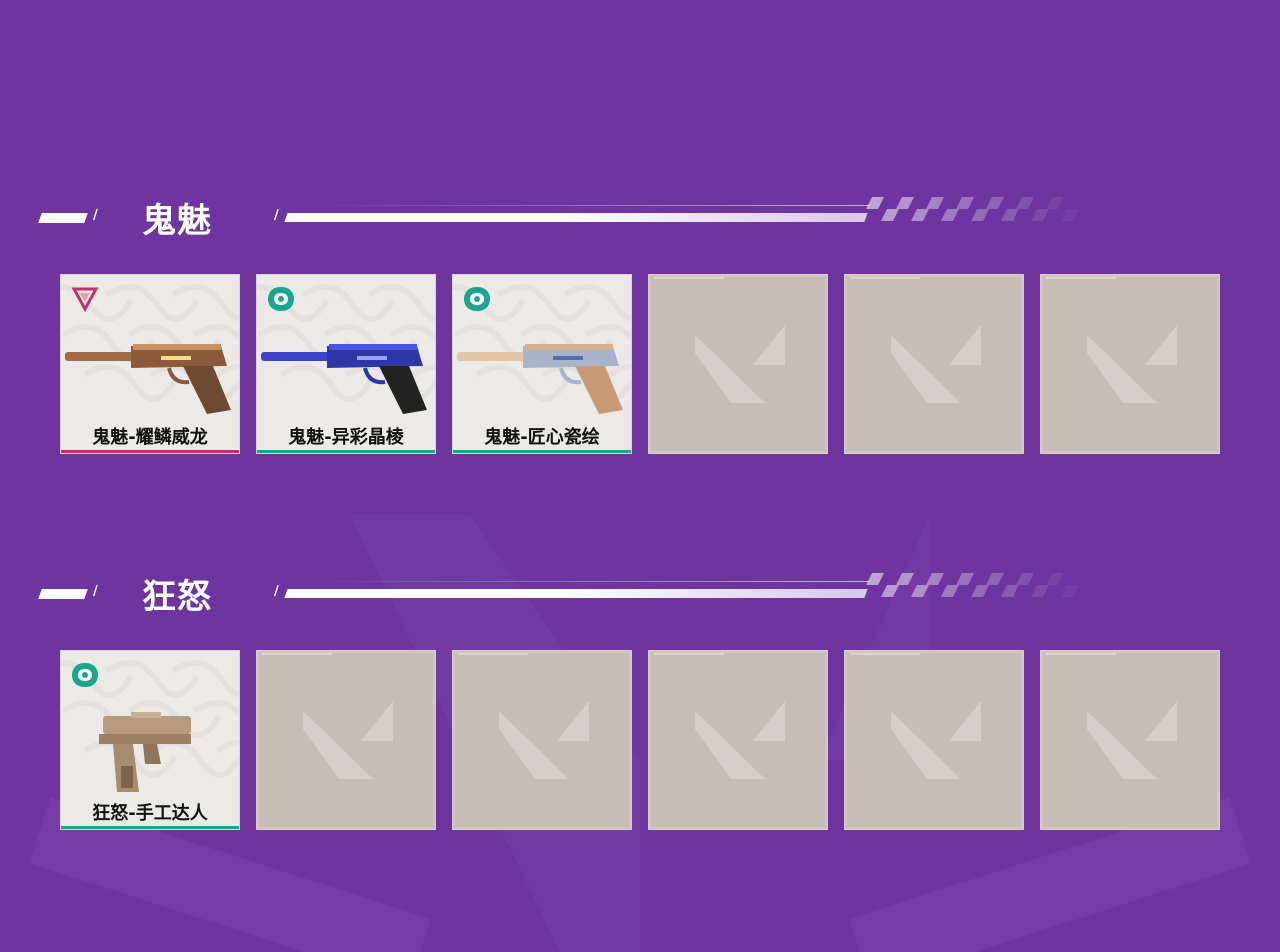 The height and width of the screenshot is (952, 1280). Describe the element at coordinates (346, 437) in the screenshot. I see `skin-name: 鬼魅-异彩晶棱` at that location.